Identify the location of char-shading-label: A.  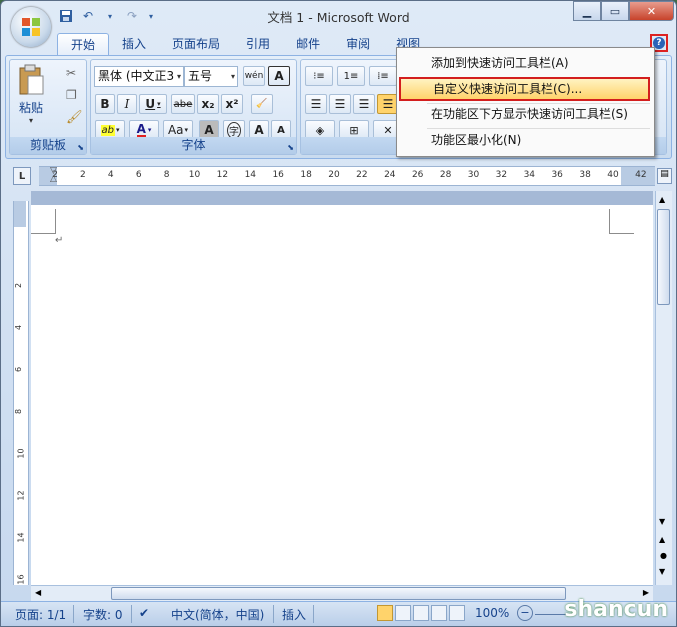
(209, 130).